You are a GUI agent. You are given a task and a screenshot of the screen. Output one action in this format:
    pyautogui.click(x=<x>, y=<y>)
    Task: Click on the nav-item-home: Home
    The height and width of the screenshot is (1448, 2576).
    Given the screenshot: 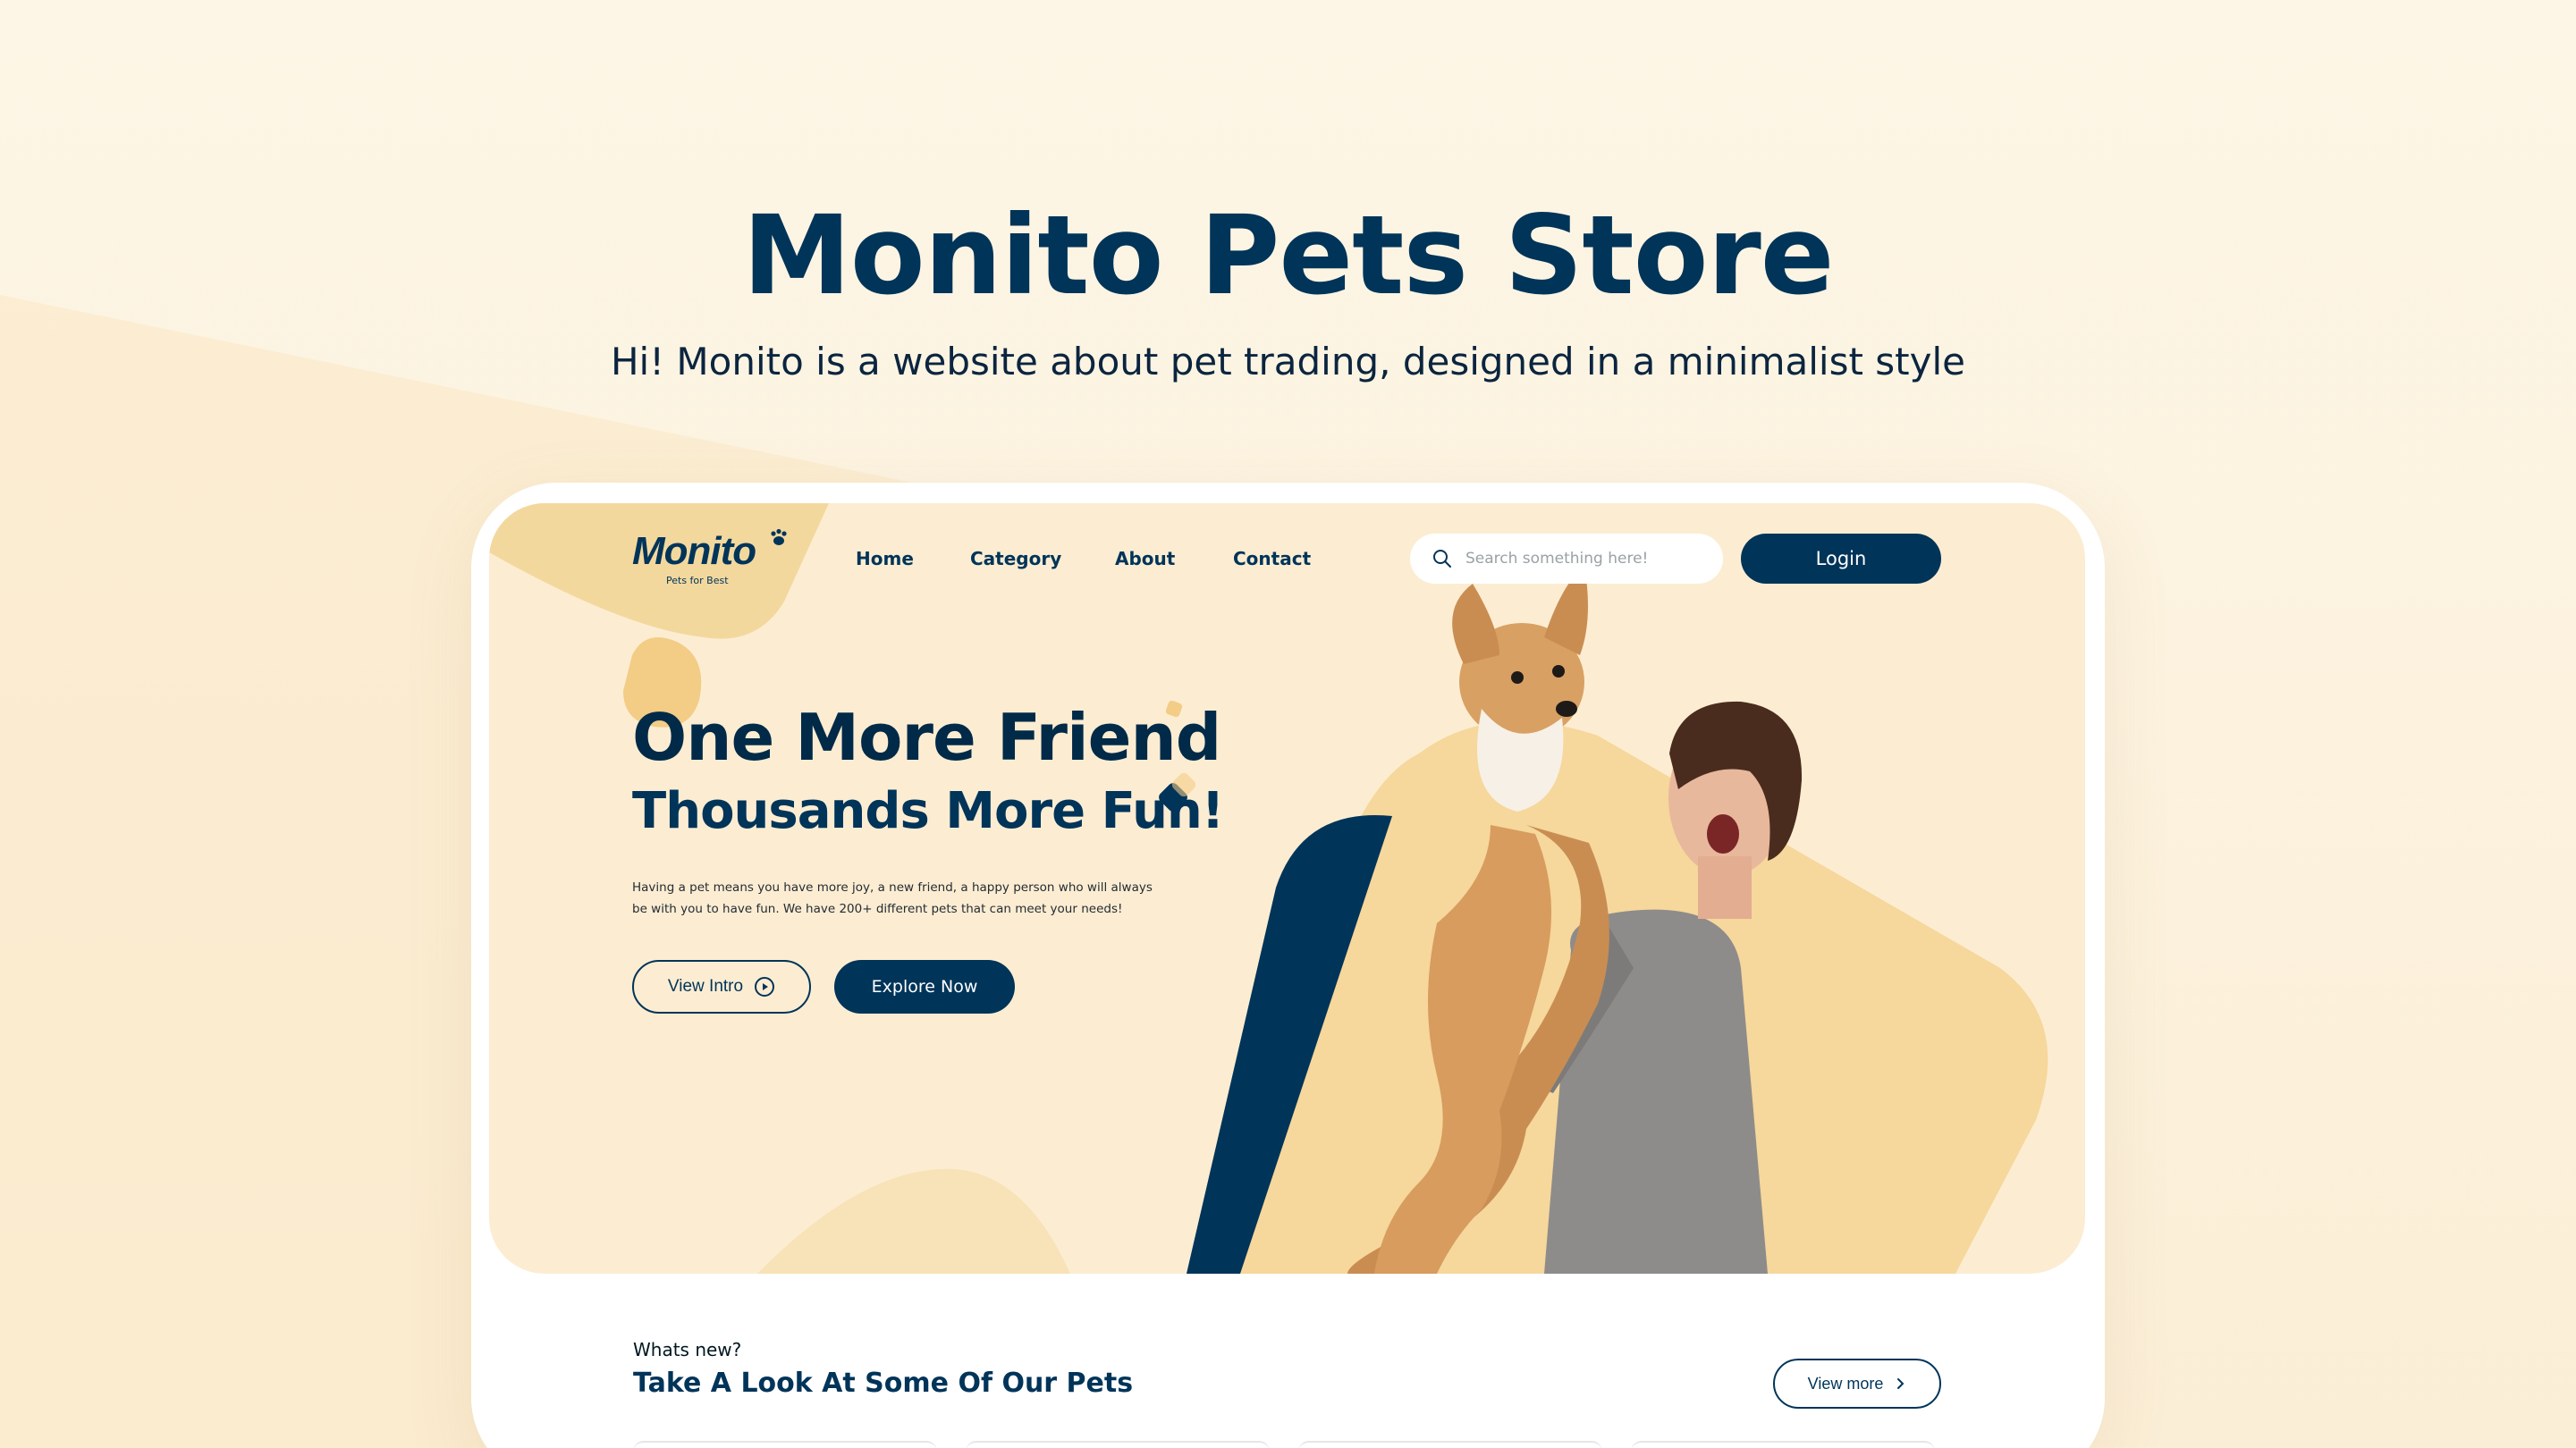 What is the action you would take?
    pyautogui.click(x=885, y=558)
    